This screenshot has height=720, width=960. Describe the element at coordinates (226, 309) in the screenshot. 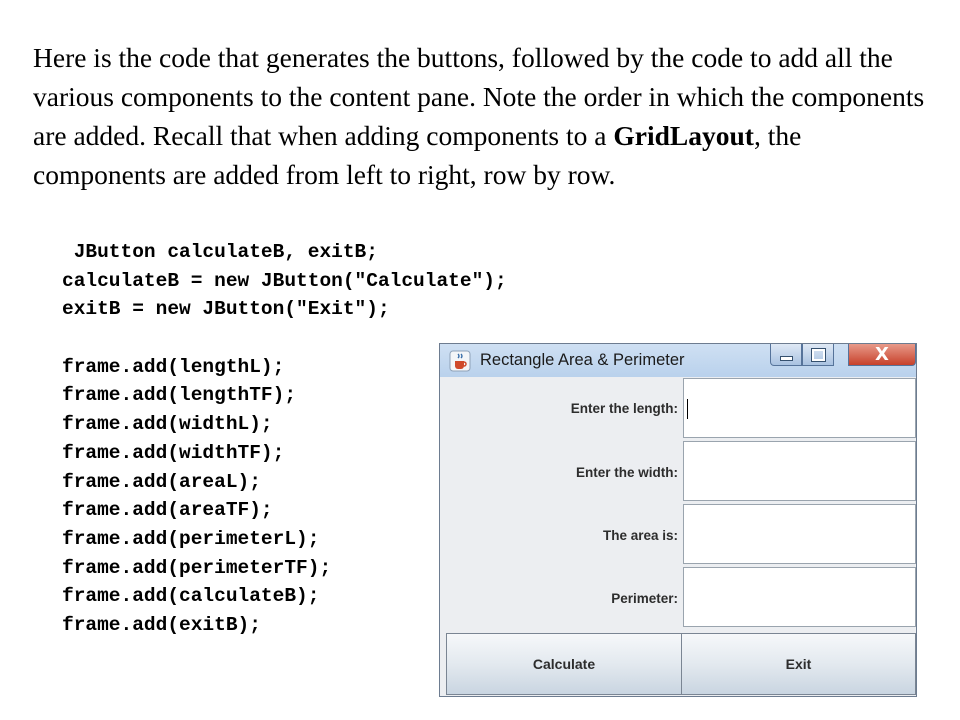

I see `code-line: exitB = new JButton("Exit");` at that location.